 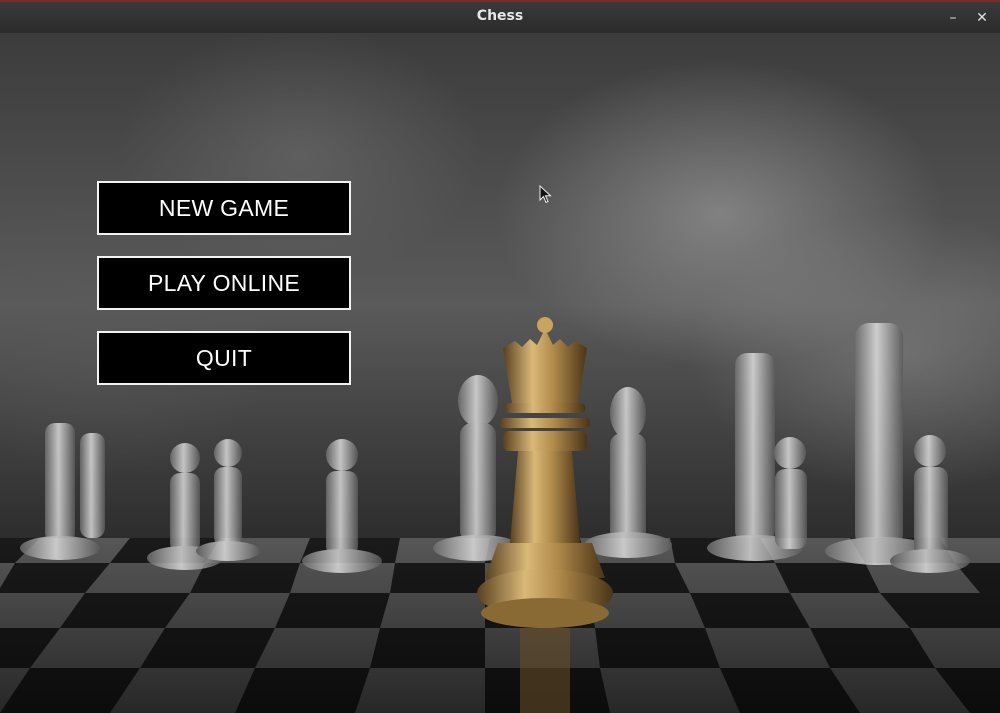 I want to click on quit-button: QUIT, so click(x=224, y=358).